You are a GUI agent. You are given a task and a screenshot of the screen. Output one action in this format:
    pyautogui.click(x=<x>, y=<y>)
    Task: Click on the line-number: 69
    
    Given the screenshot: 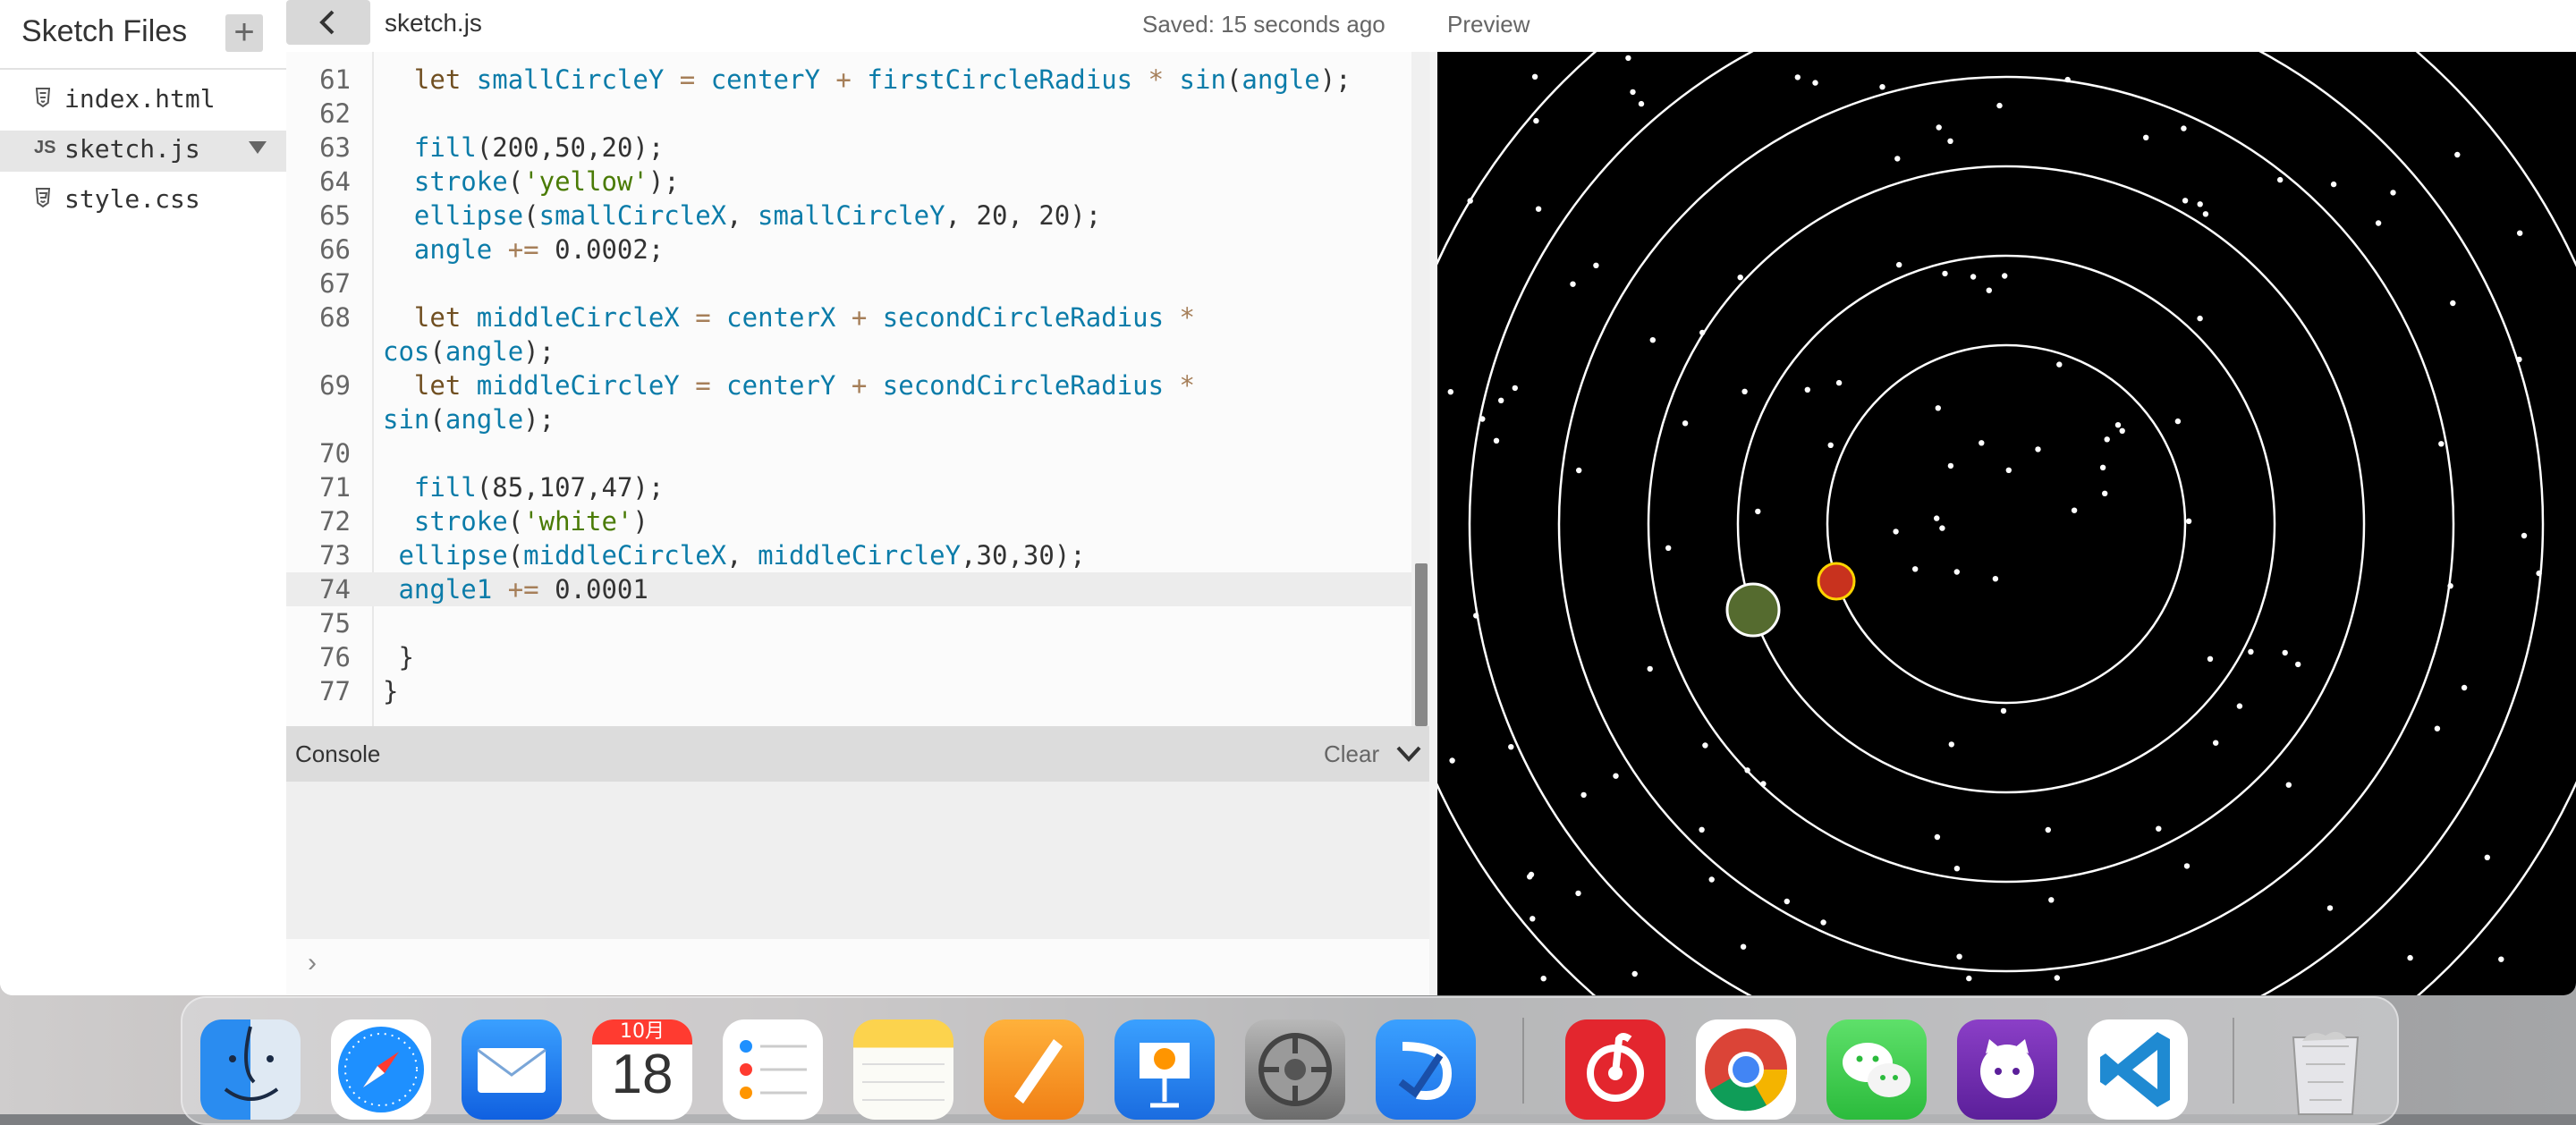 What is the action you would take?
    pyautogui.click(x=335, y=385)
    